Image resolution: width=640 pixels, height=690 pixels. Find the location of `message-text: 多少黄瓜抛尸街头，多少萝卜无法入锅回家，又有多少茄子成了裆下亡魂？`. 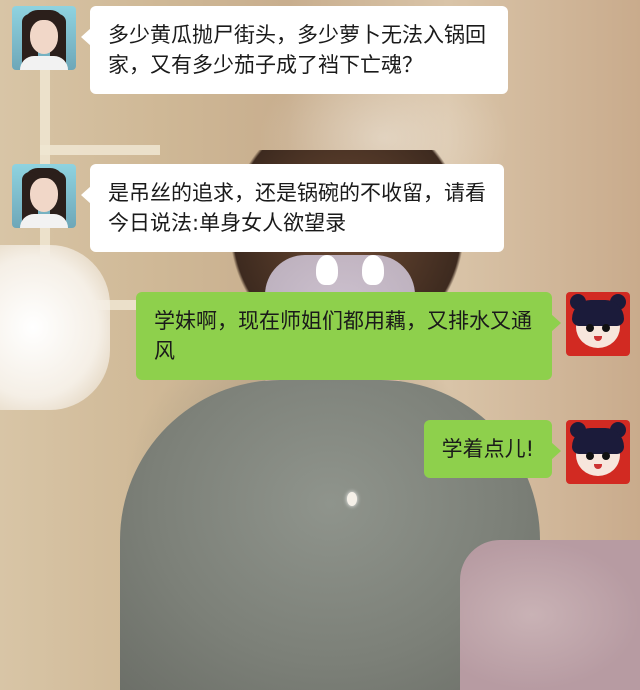

message-text: 多少黄瓜抛尸街头，多少萝卜无法入锅回家，又有多少茄子成了裆下亡魂？ is located at coordinates (297, 50).